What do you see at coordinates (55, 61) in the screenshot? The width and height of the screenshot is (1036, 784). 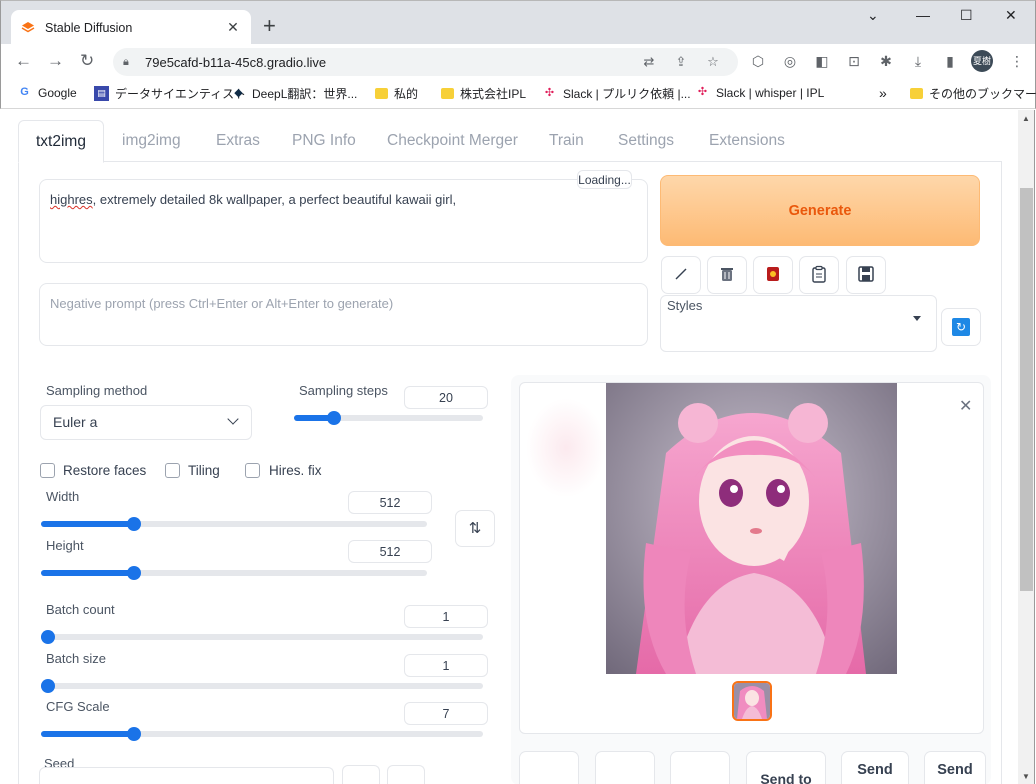 I see `forward-icon: →` at bounding box center [55, 61].